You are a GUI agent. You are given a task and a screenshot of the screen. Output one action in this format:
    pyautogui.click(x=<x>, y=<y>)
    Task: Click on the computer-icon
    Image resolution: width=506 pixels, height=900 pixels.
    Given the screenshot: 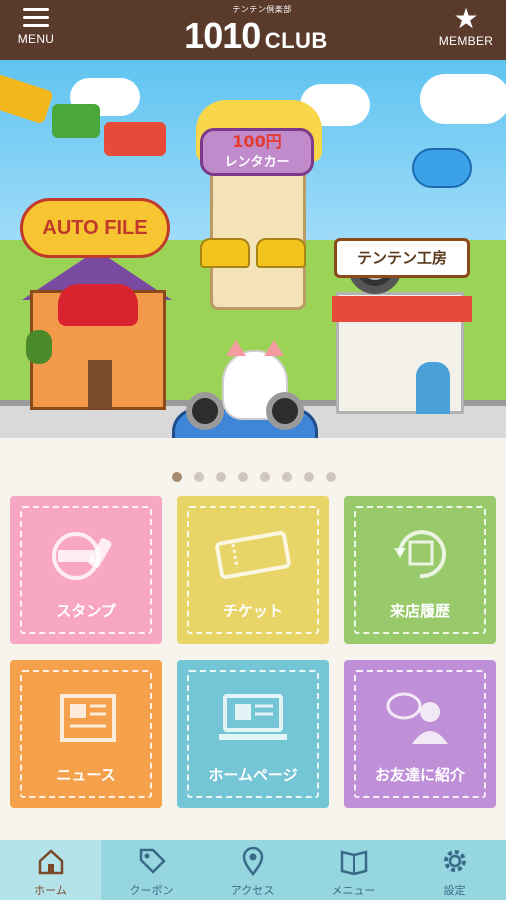 What is the action you would take?
    pyautogui.click(x=253, y=717)
    